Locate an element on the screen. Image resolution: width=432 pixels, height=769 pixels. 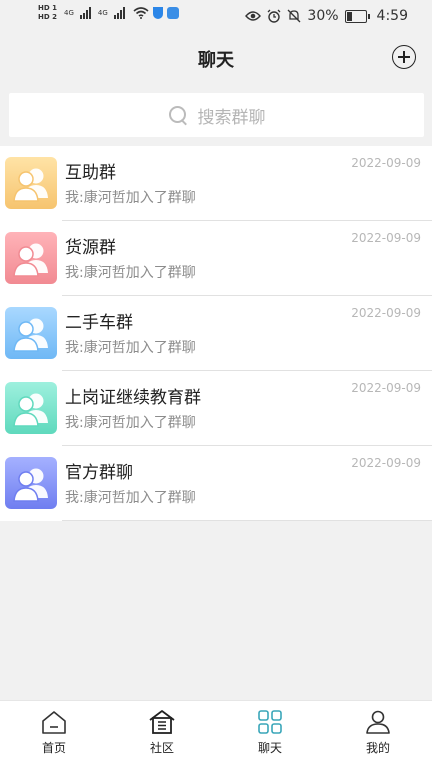
nav-profile: 我的 is located at coordinates (378, 735).